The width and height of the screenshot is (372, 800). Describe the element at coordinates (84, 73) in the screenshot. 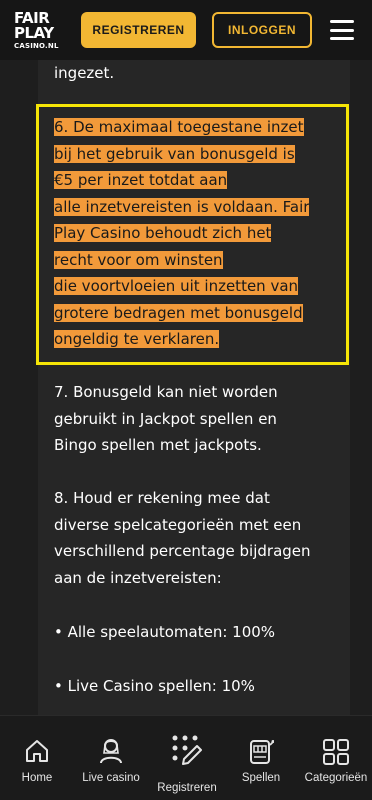

I see `intro-tail-text: ingezet.` at that location.